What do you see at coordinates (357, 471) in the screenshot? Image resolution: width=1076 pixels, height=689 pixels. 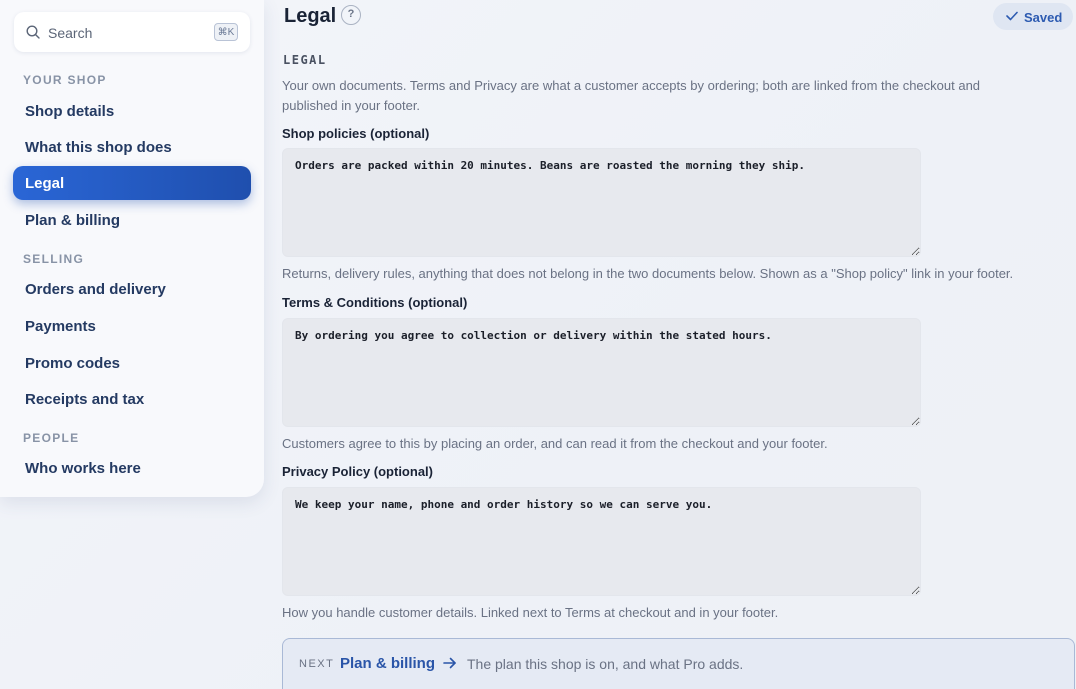 I see `privacy-label: Privacy Policy (optional)` at bounding box center [357, 471].